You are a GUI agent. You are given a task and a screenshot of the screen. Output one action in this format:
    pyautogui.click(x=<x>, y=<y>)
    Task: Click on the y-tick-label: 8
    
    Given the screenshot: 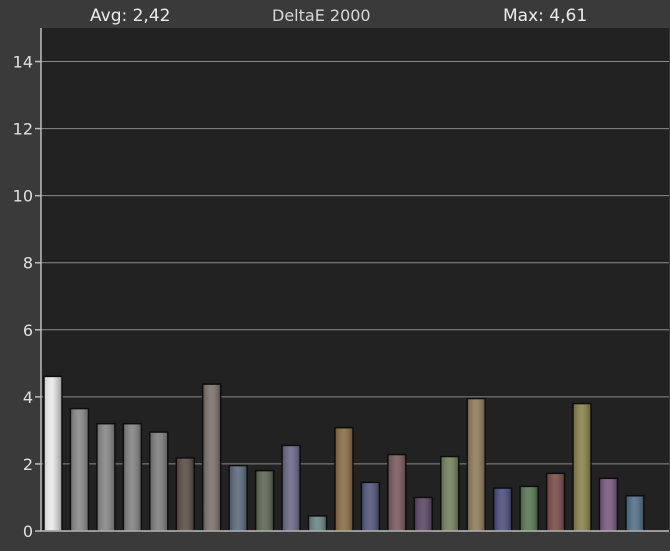 What is the action you would take?
    pyautogui.click(x=28, y=263)
    